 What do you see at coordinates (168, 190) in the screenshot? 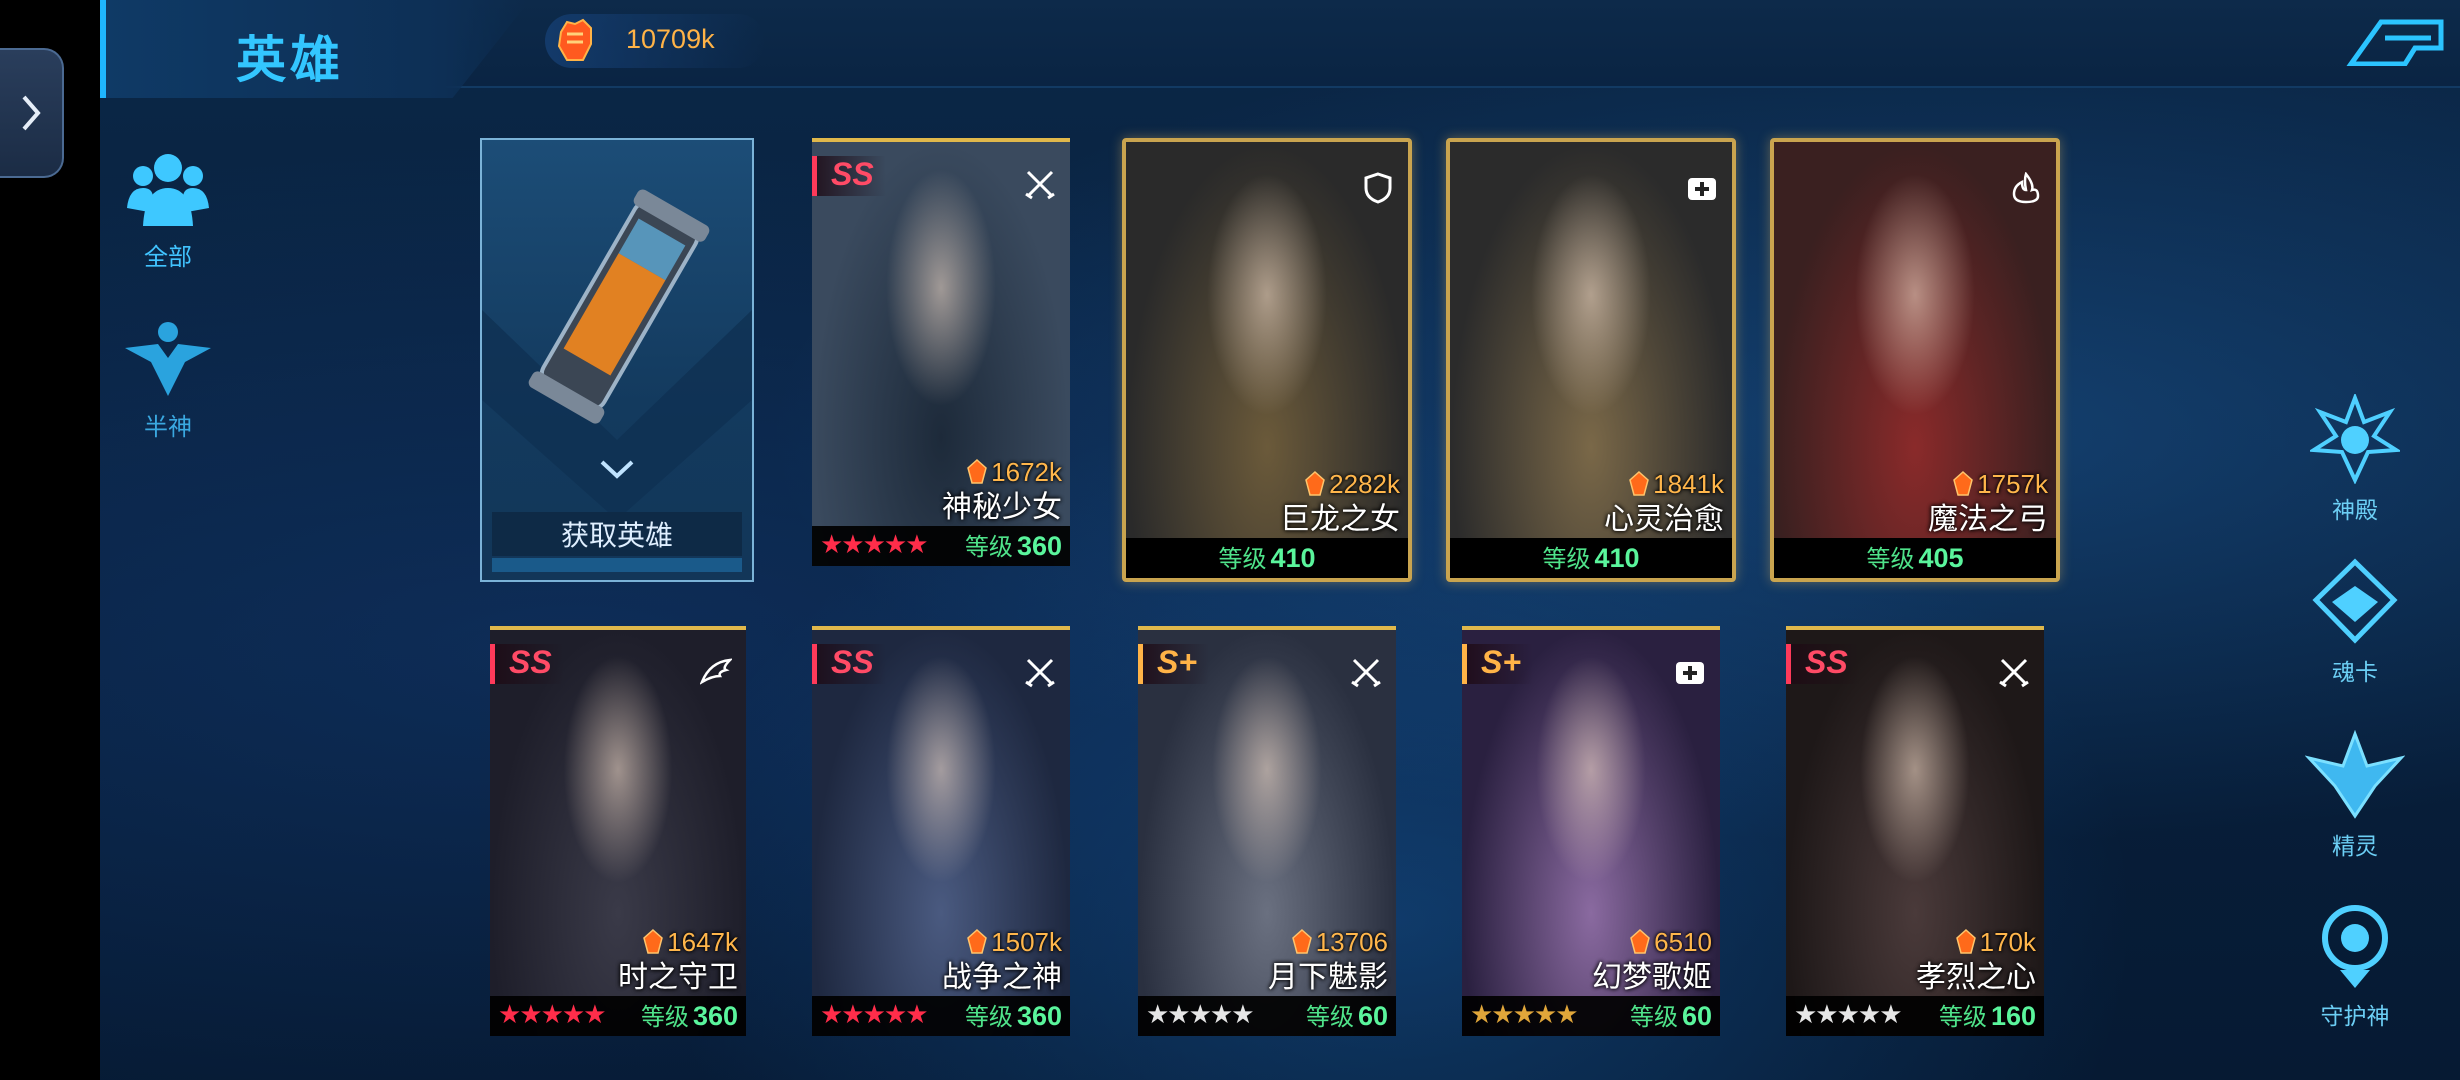
I see `all-heroes-icon` at bounding box center [168, 190].